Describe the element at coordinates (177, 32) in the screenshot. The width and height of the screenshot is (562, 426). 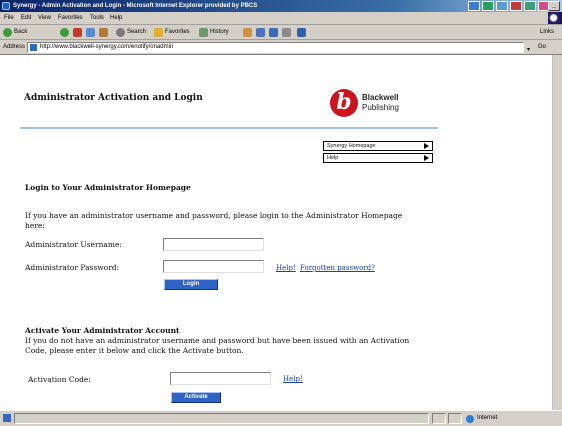
I see `favorites-button: Favorites` at that location.